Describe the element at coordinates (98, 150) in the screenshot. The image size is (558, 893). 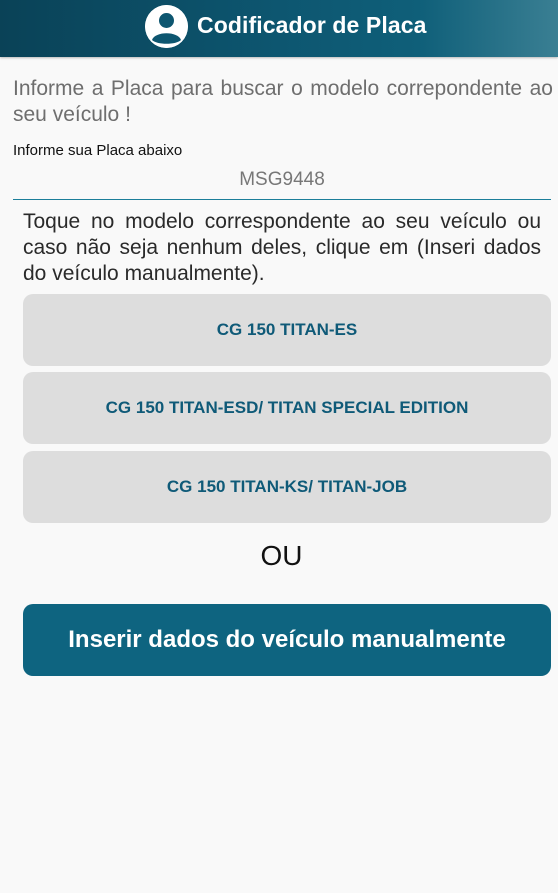
I see `plate-field-label: Informe sua Placa abaixo` at that location.